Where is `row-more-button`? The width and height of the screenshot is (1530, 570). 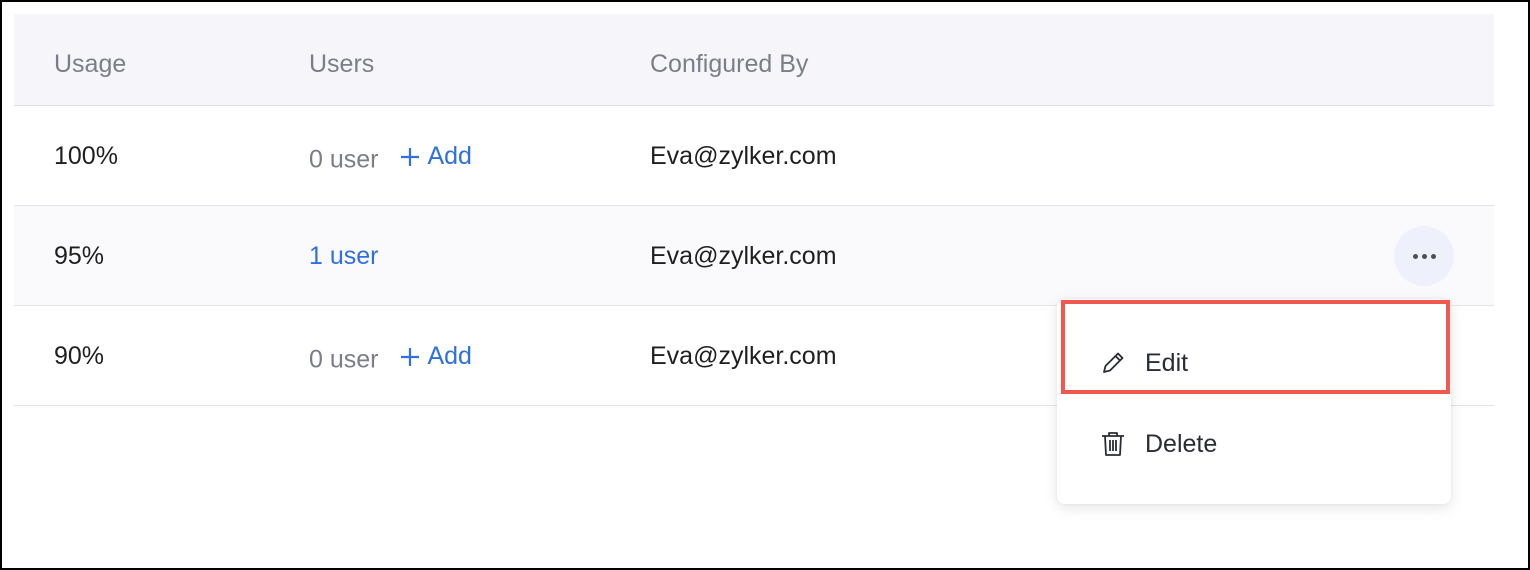
row-more-button is located at coordinates (1424, 256).